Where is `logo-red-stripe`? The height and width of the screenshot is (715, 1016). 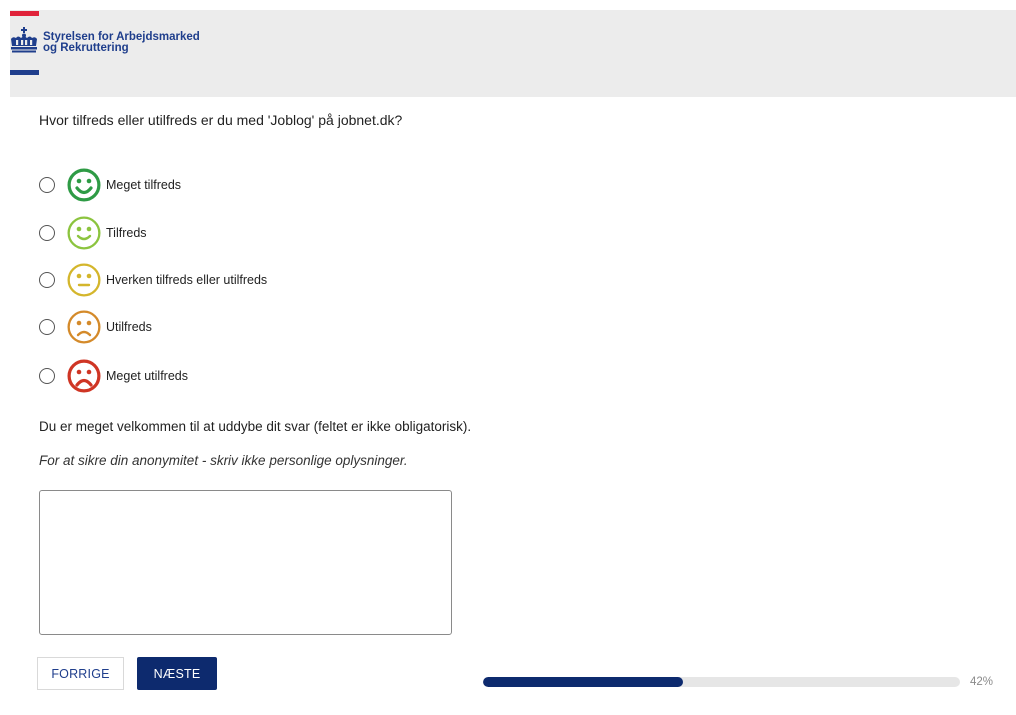 logo-red-stripe is located at coordinates (24, 13).